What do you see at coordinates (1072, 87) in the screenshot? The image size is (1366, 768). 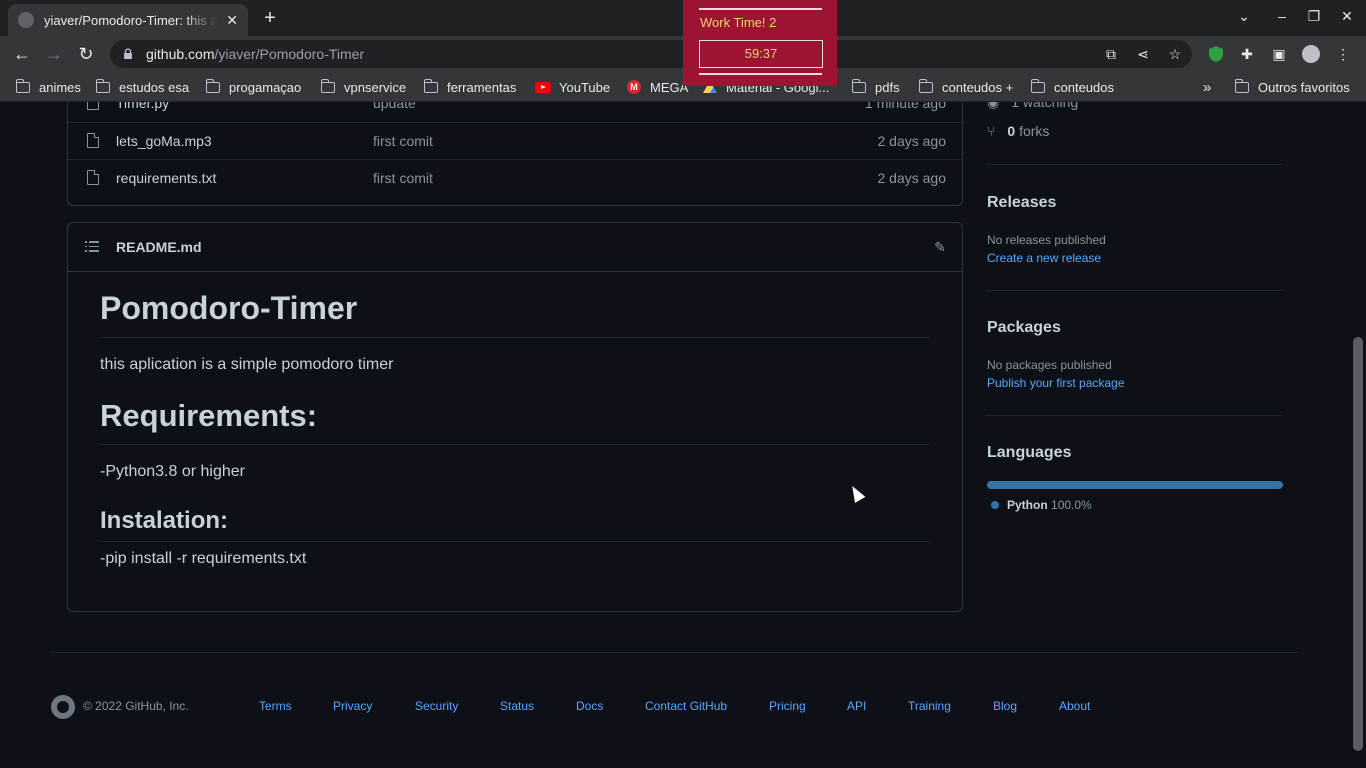 I see `bookmark-folder-conteudos: conteudos` at bounding box center [1072, 87].